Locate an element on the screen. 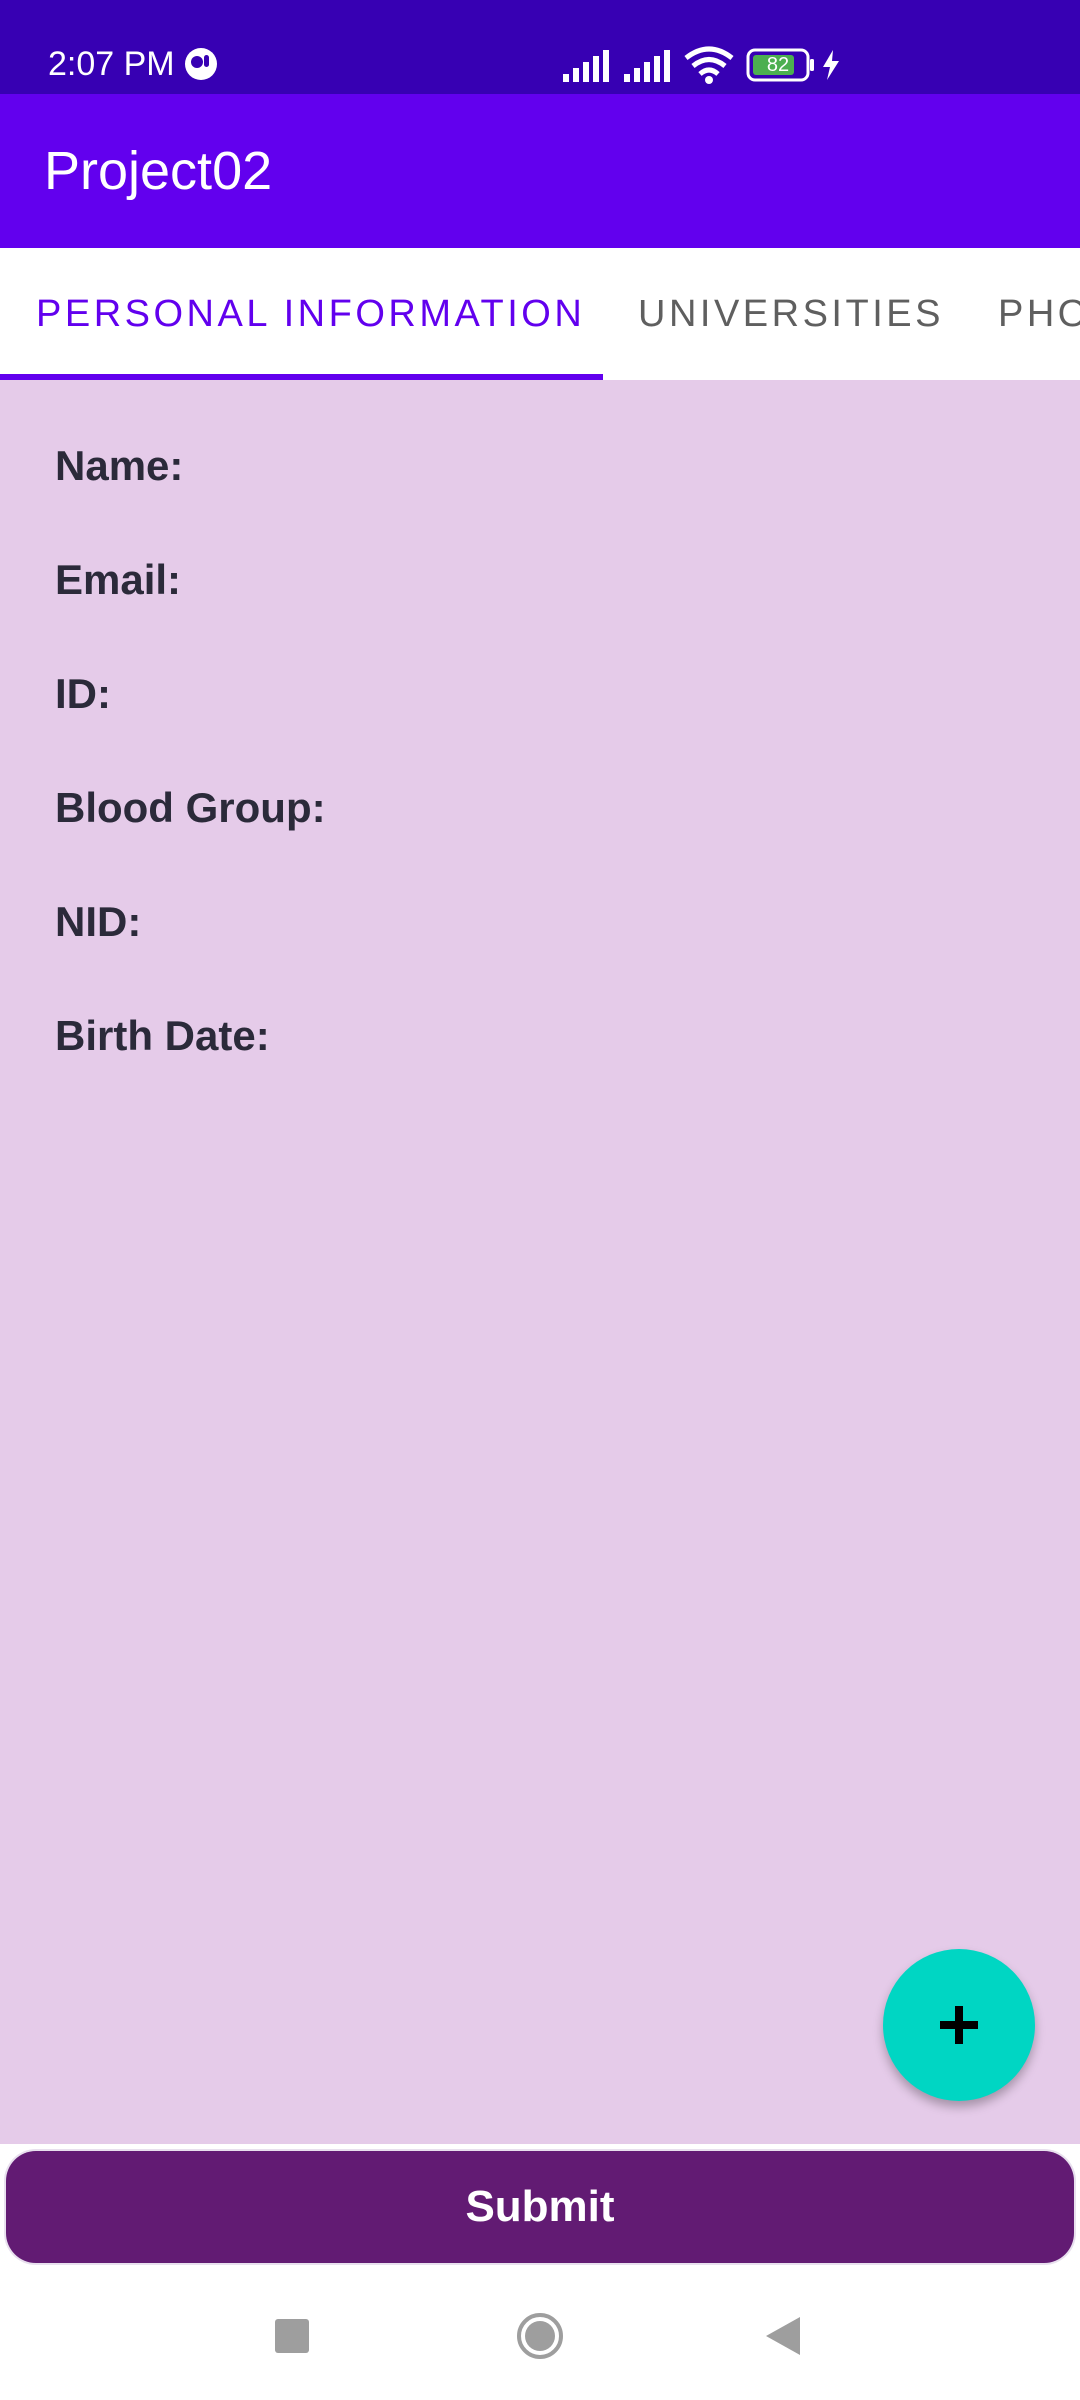 Image resolution: width=1080 pixels, height=2400 pixels. battery-level: 82 is located at coordinates (778, 65).